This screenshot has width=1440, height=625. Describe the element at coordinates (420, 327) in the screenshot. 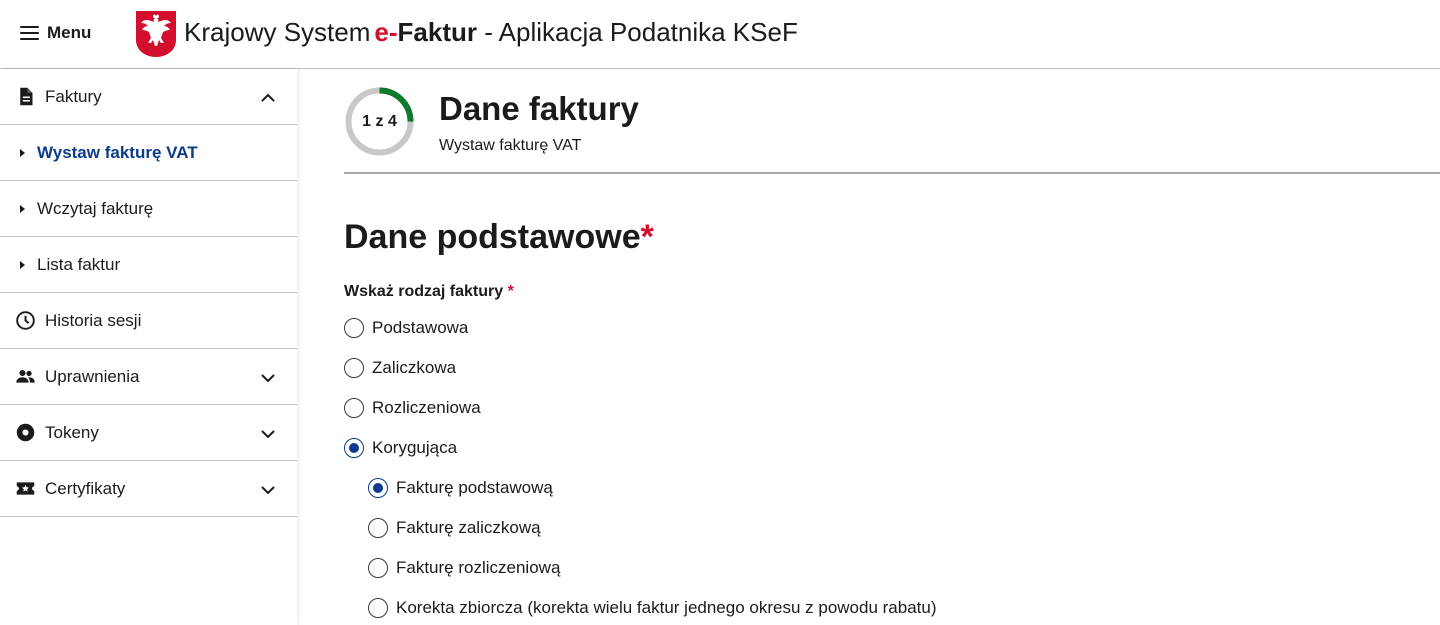

I see `radio-label: Podstawowa` at that location.